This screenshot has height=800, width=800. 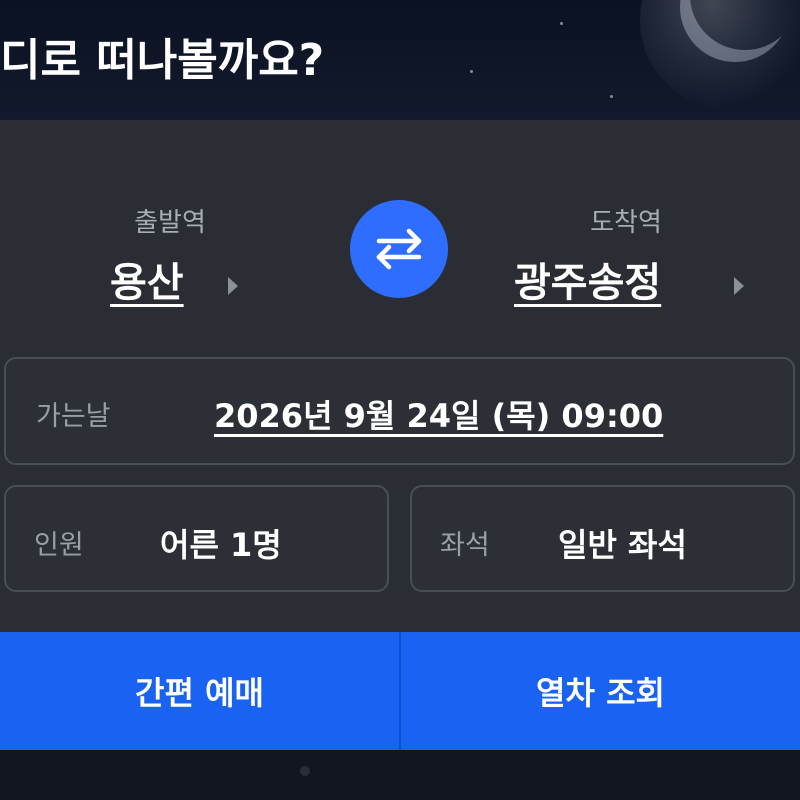 I want to click on passengers-field: 인원 어른 1명, so click(x=196, y=538).